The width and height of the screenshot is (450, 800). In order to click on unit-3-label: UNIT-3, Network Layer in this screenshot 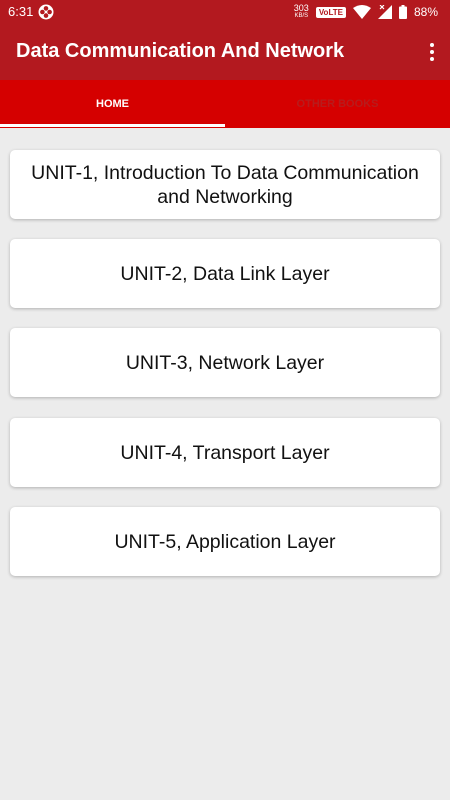, I will do `click(225, 362)`.